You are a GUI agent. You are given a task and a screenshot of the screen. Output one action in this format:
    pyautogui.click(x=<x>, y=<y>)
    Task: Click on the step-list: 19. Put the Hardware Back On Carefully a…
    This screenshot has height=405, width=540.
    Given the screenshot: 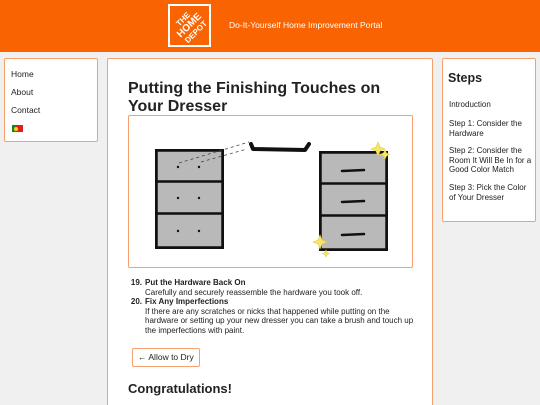 What is the action you would take?
    pyautogui.click(x=273, y=306)
    